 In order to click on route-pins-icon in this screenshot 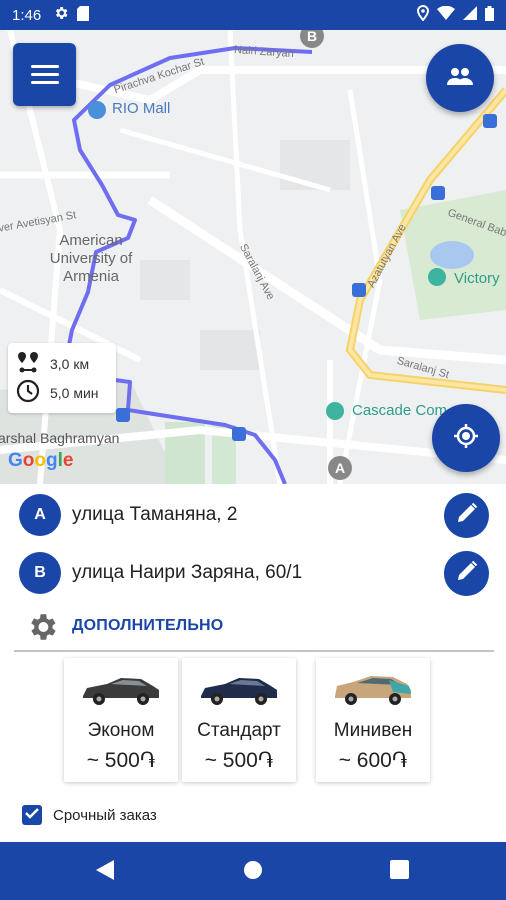, I will do `click(28, 363)`.